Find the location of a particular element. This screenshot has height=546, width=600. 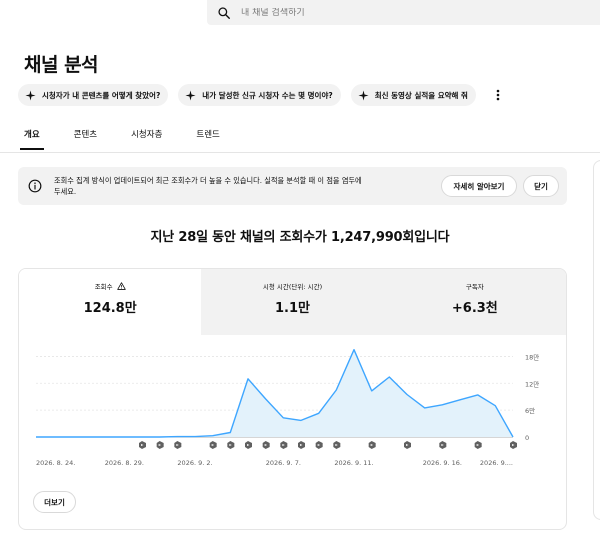

analytics-tabs: 개요 콘텐츠 시청자층 트렌드 is located at coordinates (137, 139).